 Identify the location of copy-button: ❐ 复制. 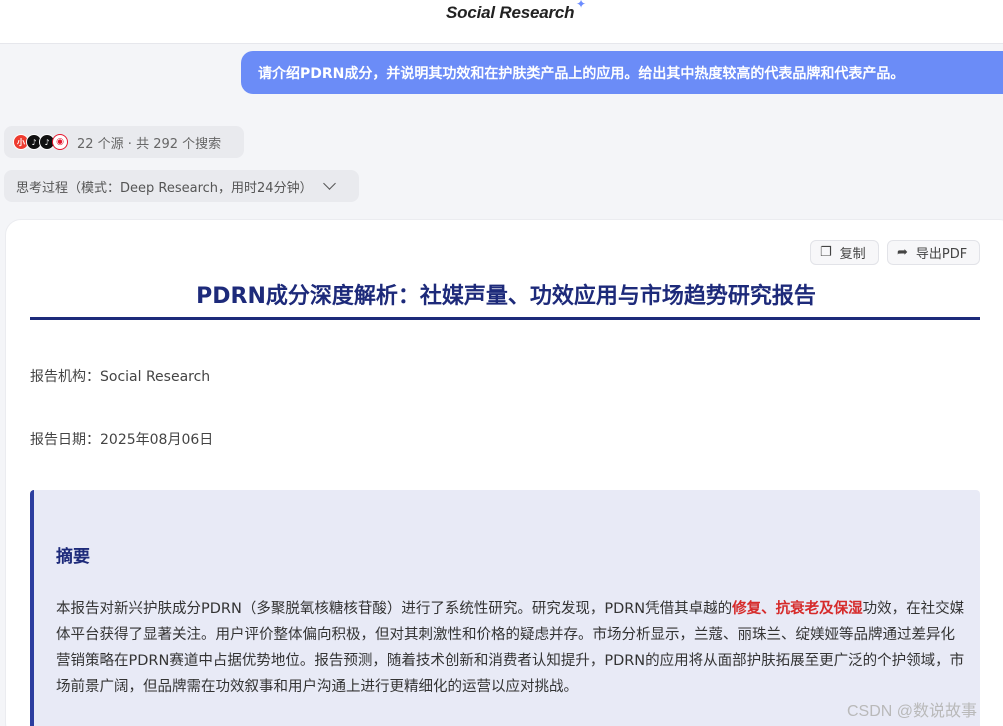
(844, 252).